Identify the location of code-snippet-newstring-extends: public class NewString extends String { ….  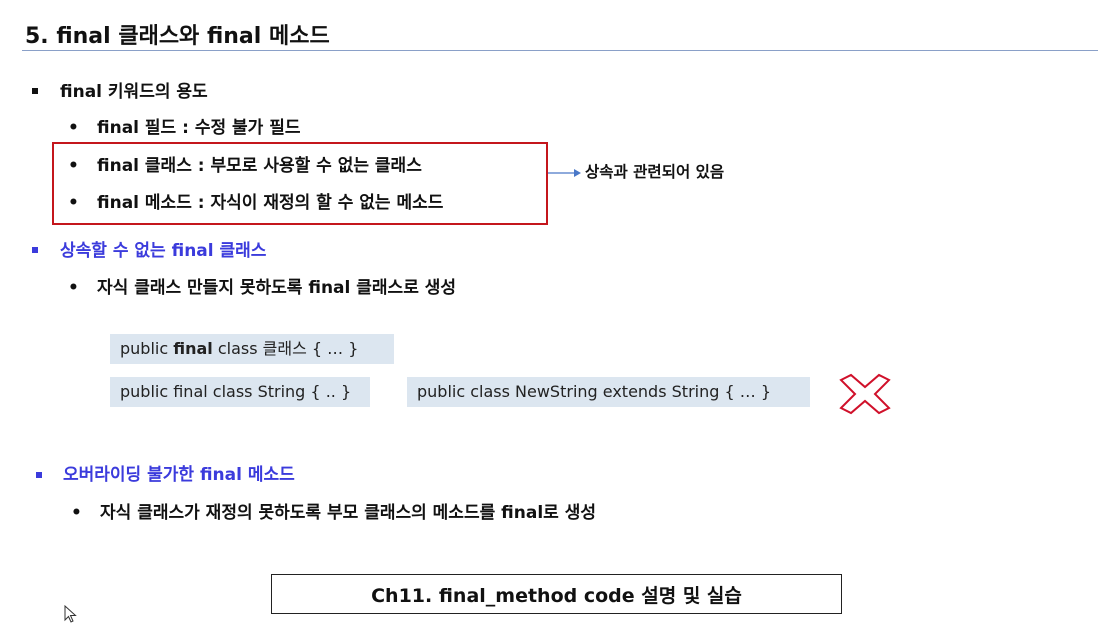
(608, 392).